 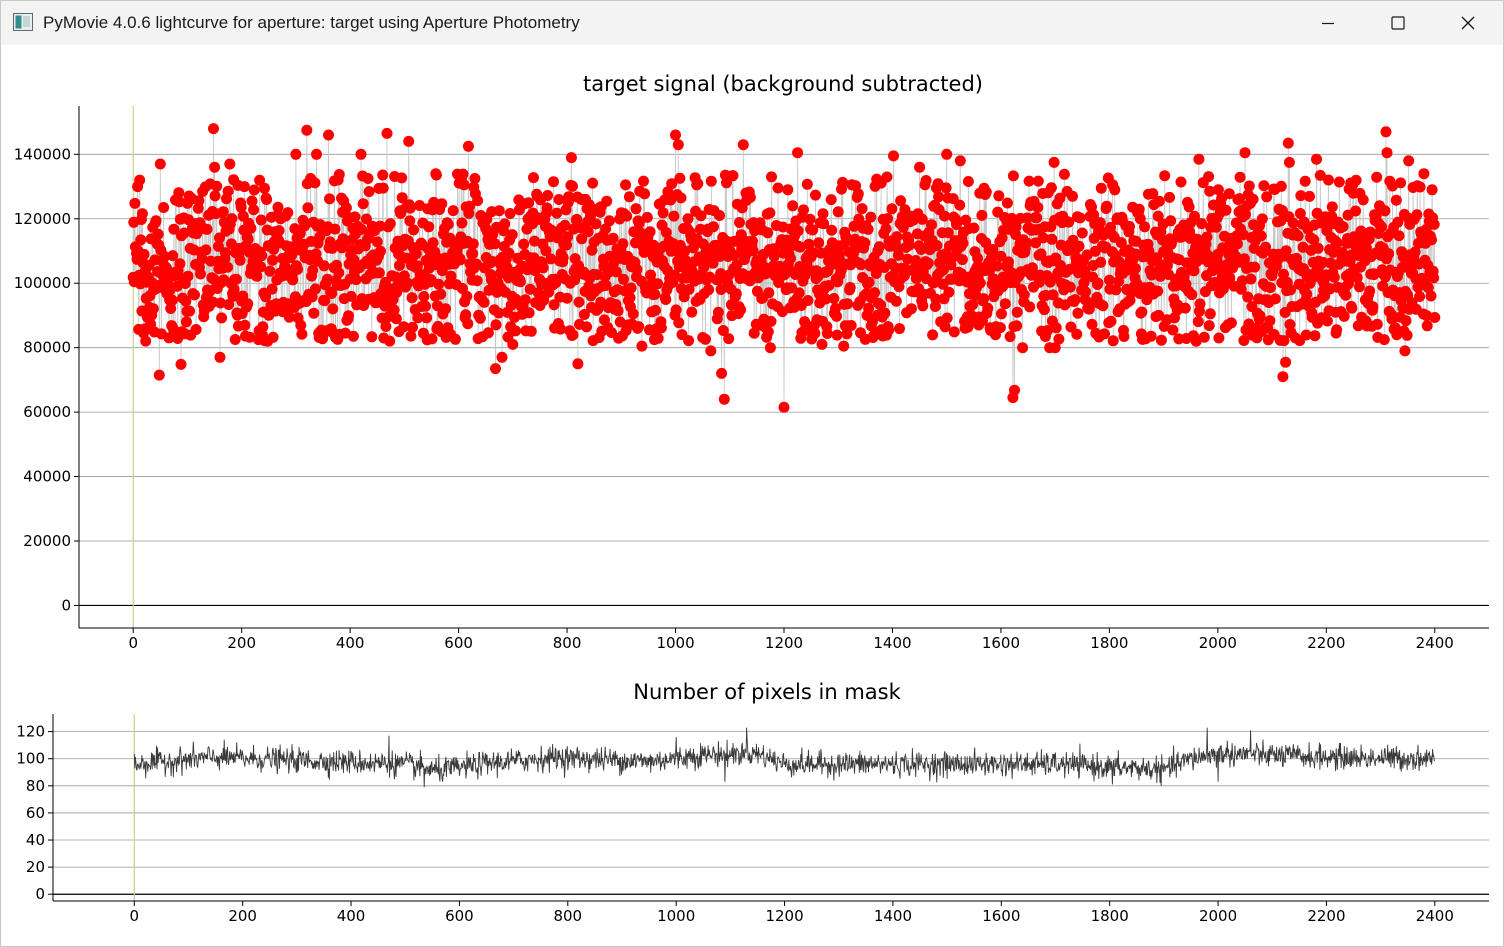 What do you see at coordinates (35, 867) in the screenshot?
I see `y-tick-label: 20` at bounding box center [35, 867].